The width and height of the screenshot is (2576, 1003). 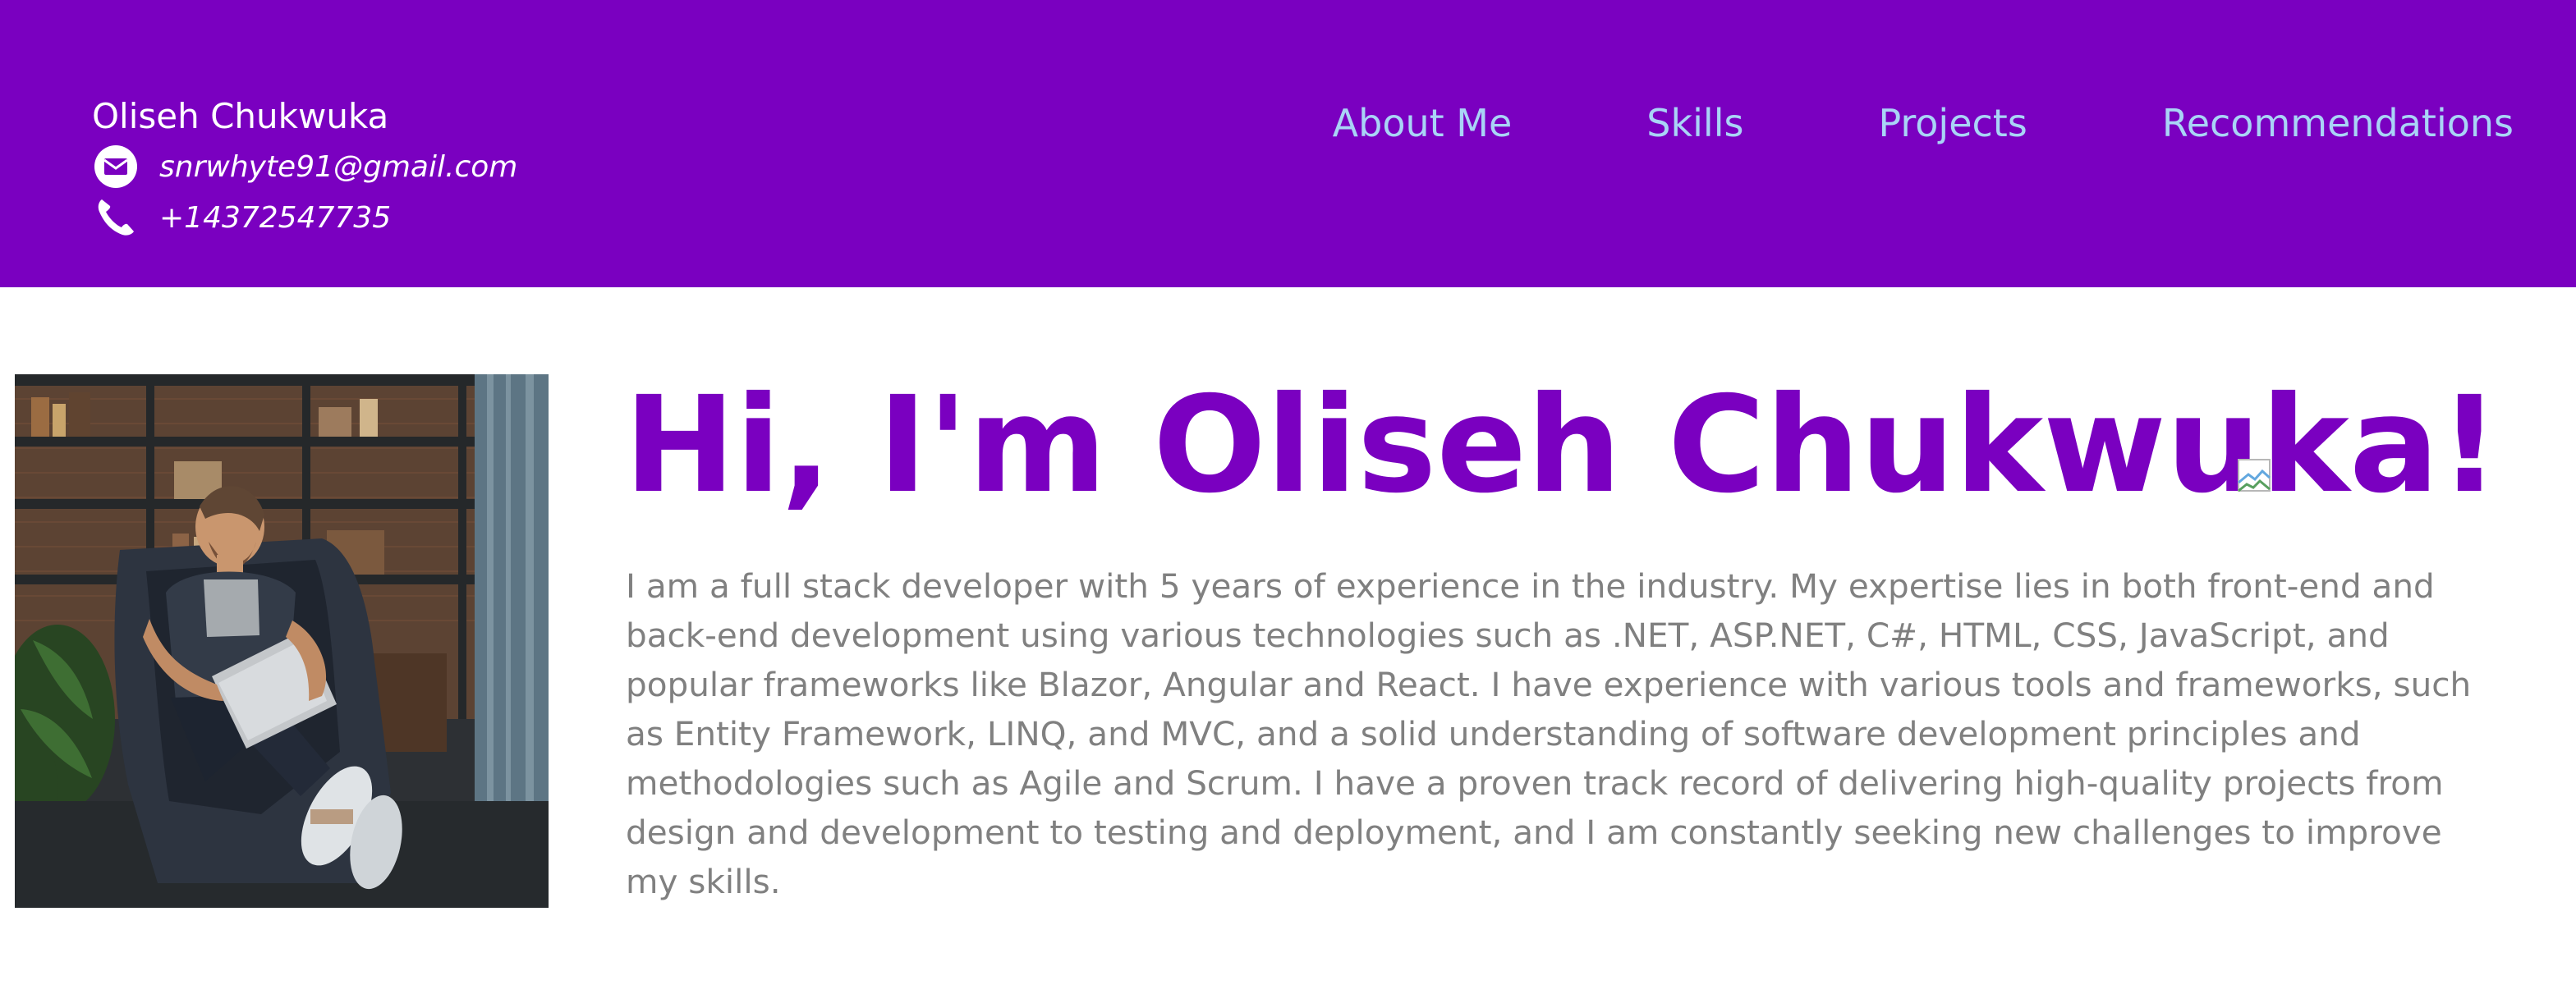 What do you see at coordinates (338, 167) in the screenshot?
I see `email-text: snrwhyte91@gmail.com` at bounding box center [338, 167].